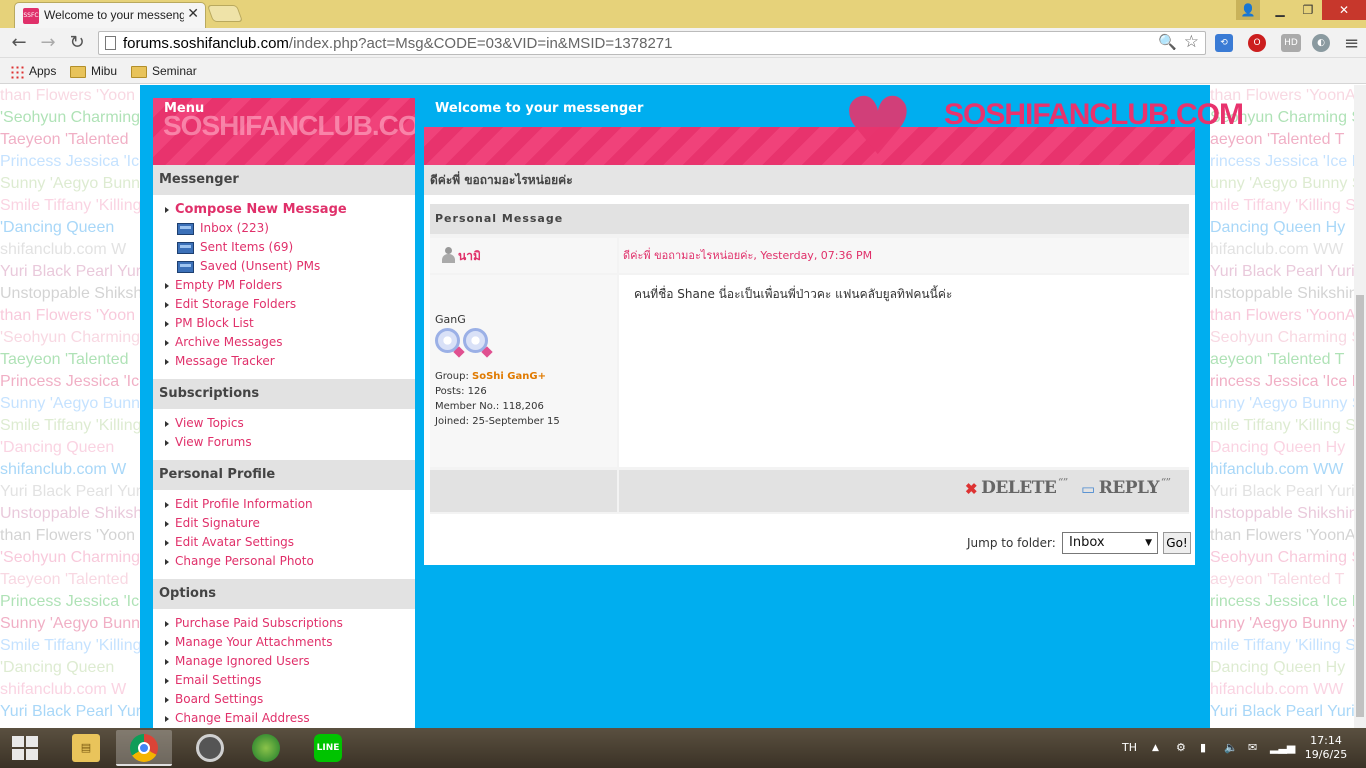 The image size is (1366, 768). I want to click on reply-button: ▭ REPLY “”, so click(1126, 491).